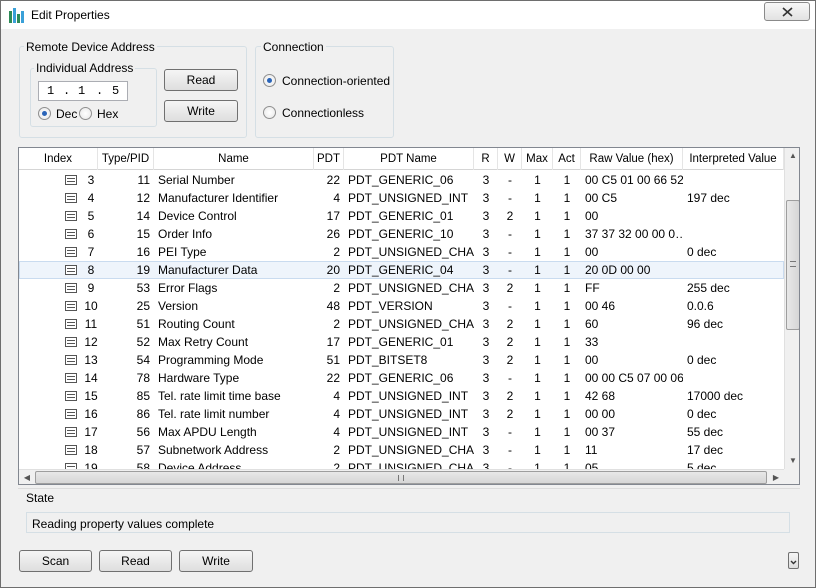 Image resolution: width=816 pixels, height=588 pixels. Describe the element at coordinates (218, 198) in the screenshot. I see `cell-name: Manufacturer Identifier` at that location.